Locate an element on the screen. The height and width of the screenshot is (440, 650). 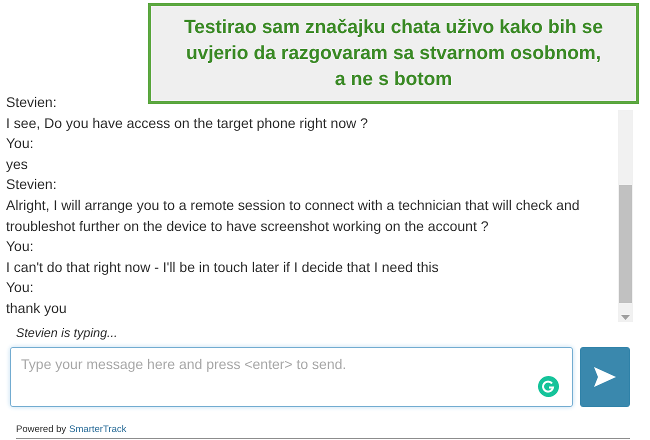
message-text: yes is located at coordinates (17, 164).